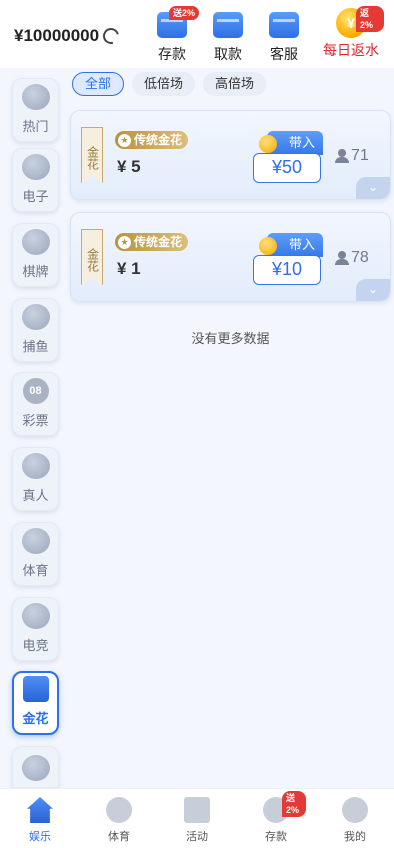  Describe the element at coordinates (230, 338) in the screenshot. I see `no-more-data-text: 没有更多数据` at that location.